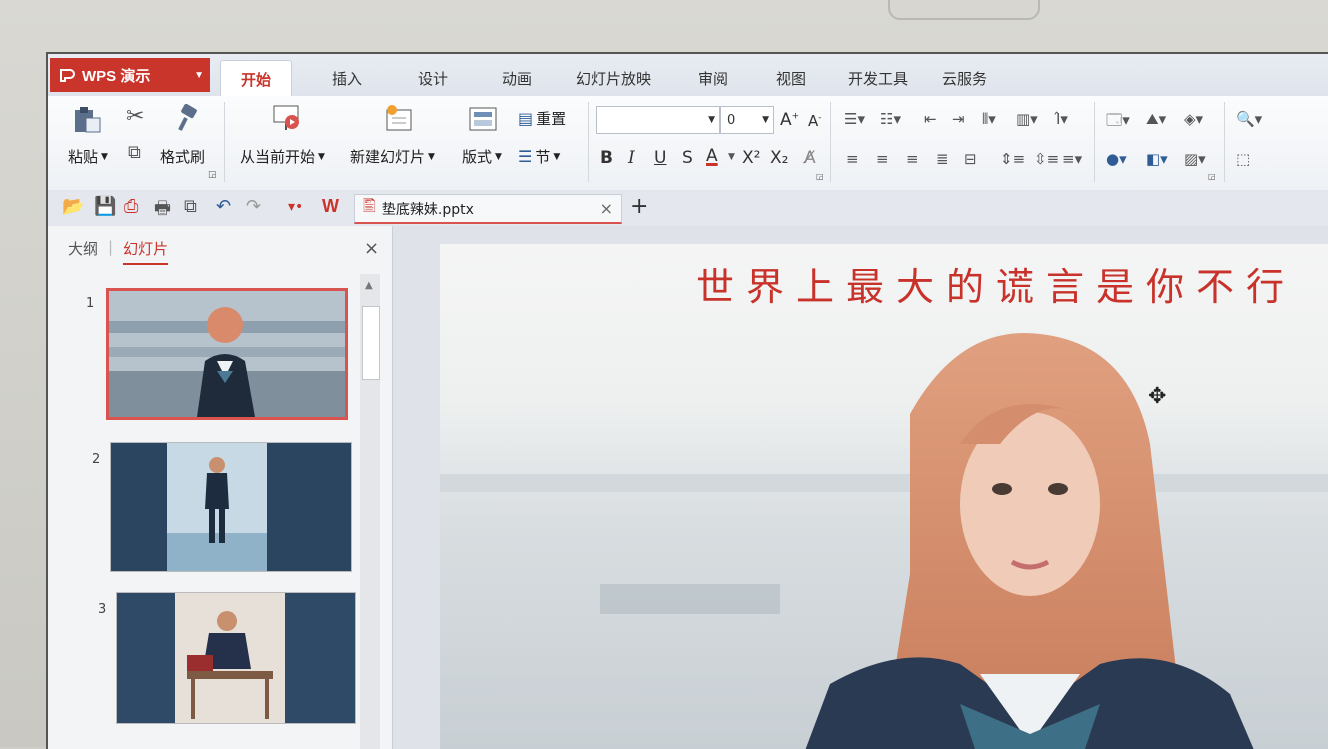 This screenshot has width=1328, height=749. Describe the element at coordinates (130, 75) in the screenshot. I see `wps-app-menu-button: WPS 演示 ▼` at that location.